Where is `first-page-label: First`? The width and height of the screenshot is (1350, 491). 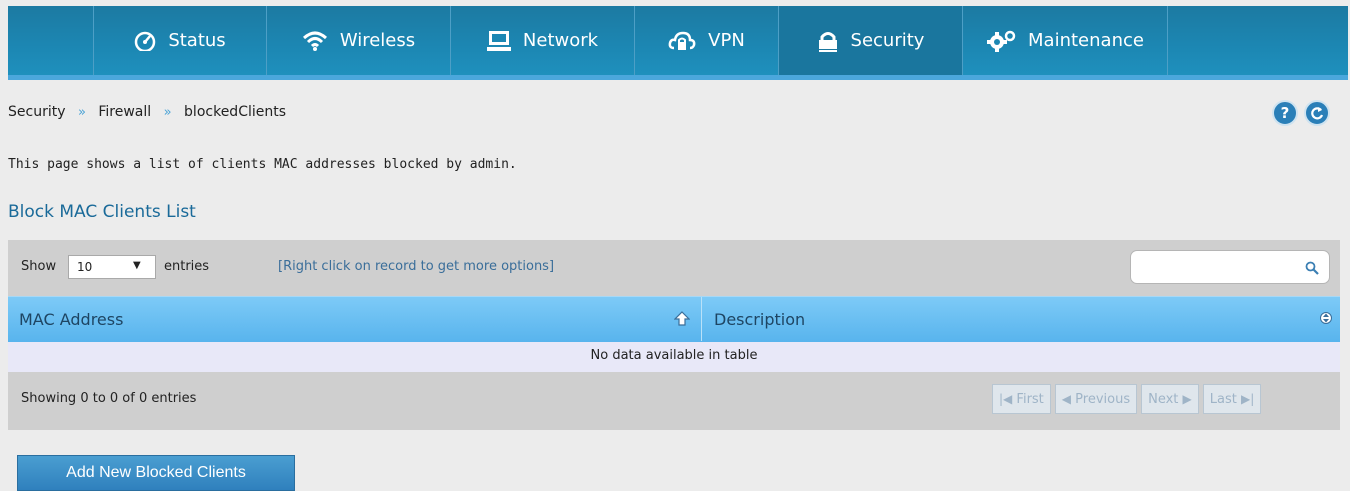 first-page-label: First is located at coordinates (1030, 399).